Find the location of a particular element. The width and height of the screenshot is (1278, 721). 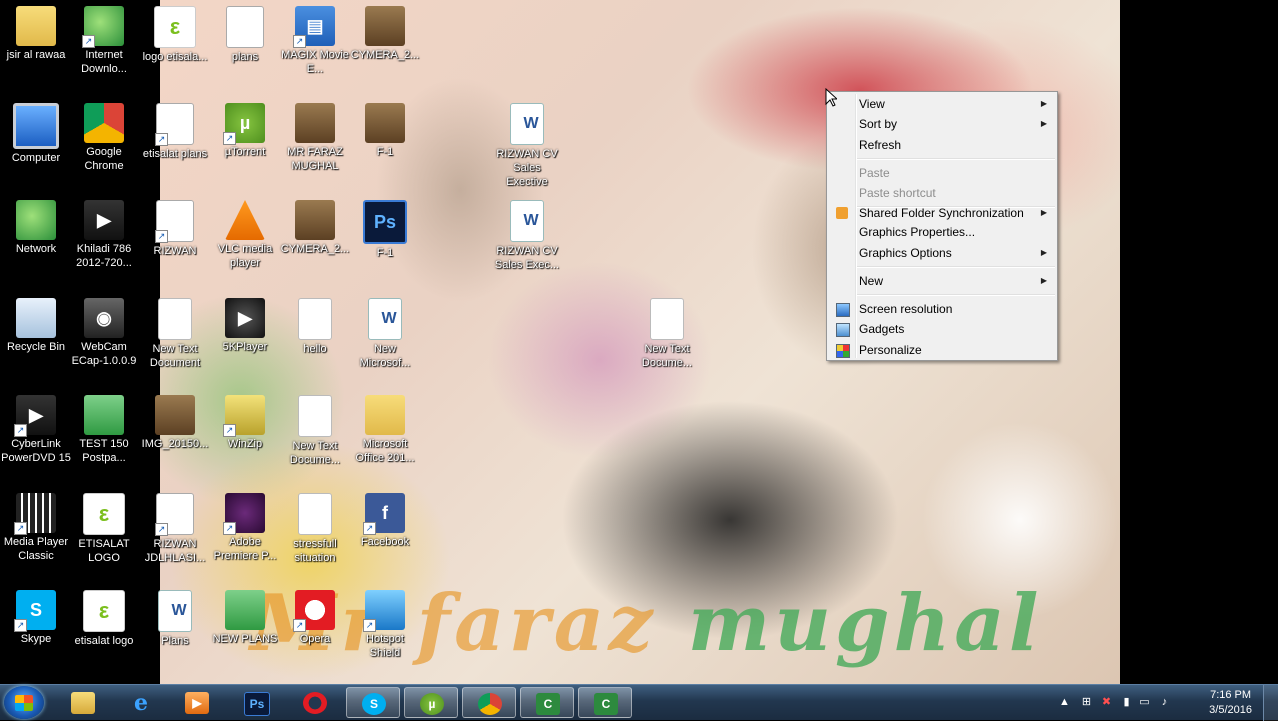

desktop-icon-opera: ↗ Opera is located at coordinates (315, 615).